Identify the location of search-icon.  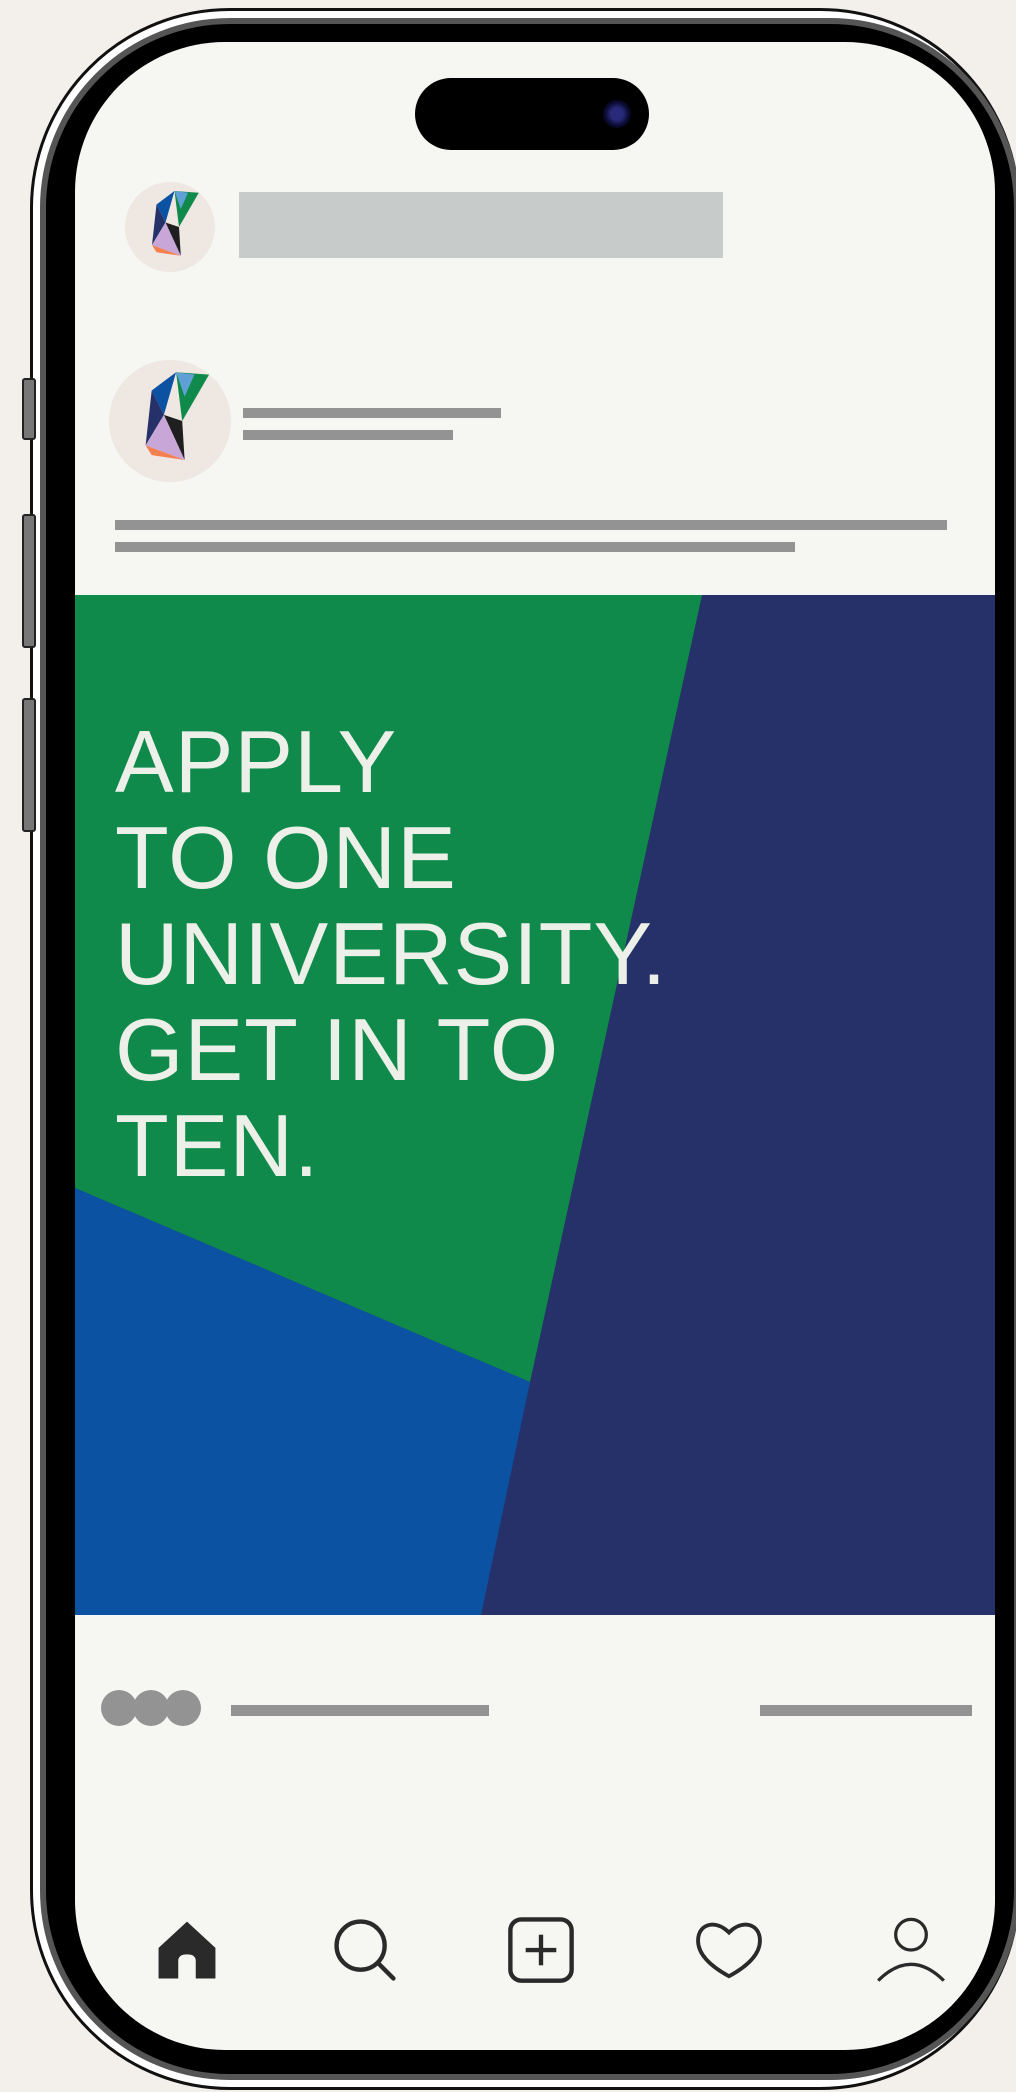
(365, 1950).